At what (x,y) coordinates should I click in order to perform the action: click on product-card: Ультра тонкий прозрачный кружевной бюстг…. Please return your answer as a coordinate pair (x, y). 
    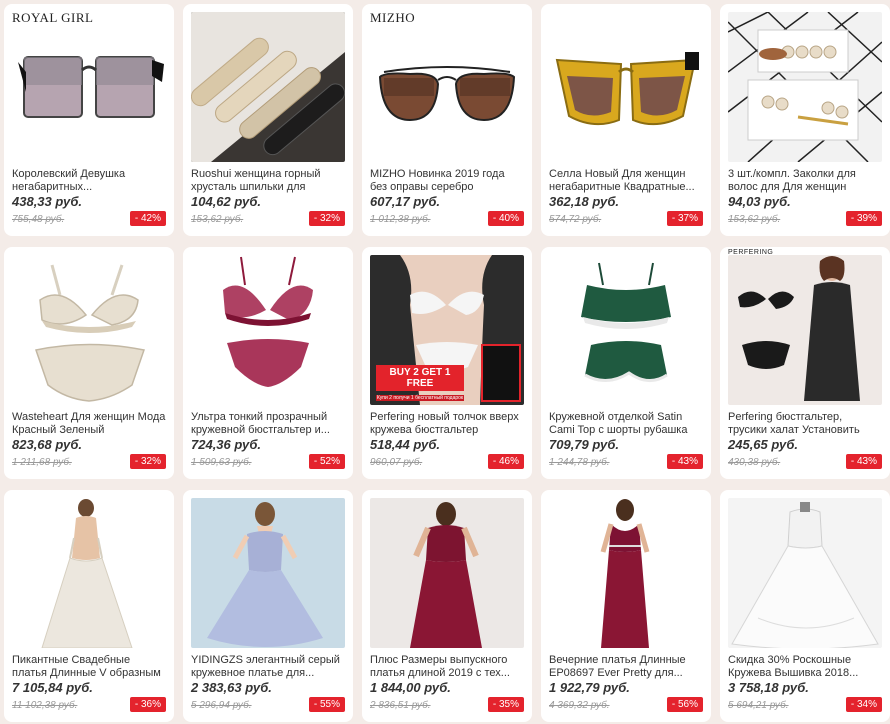
    Looking at the image, I should click on (268, 363).